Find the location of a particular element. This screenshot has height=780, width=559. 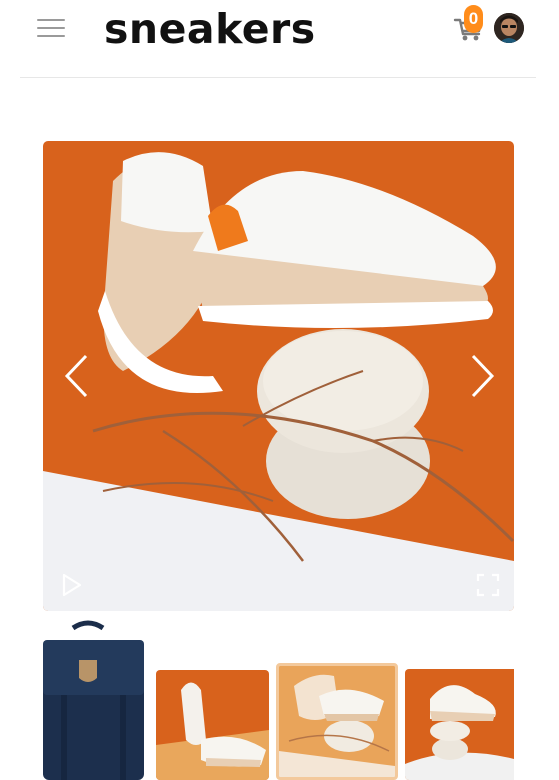

thumbnail-backpack is located at coordinates (93, 700).